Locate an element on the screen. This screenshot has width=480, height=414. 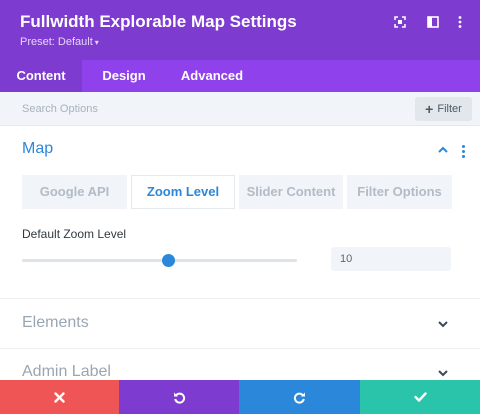
modal-footer is located at coordinates (240, 397).